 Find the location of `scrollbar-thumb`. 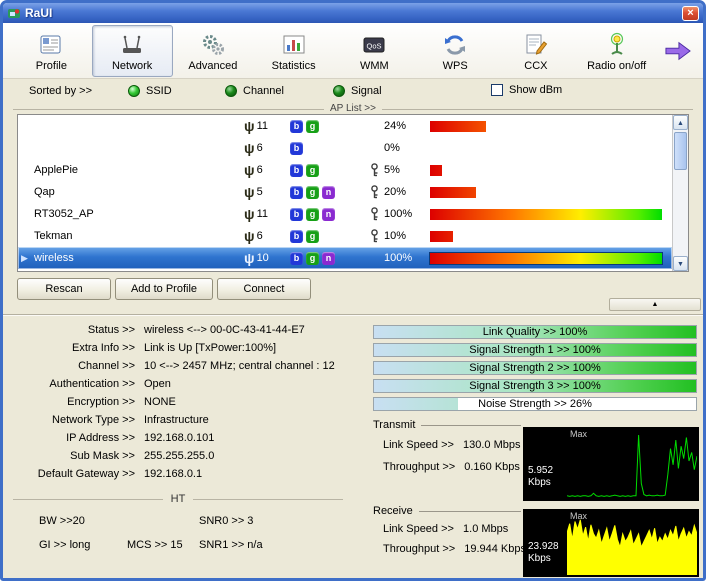

scrollbar-thumb is located at coordinates (680, 151).